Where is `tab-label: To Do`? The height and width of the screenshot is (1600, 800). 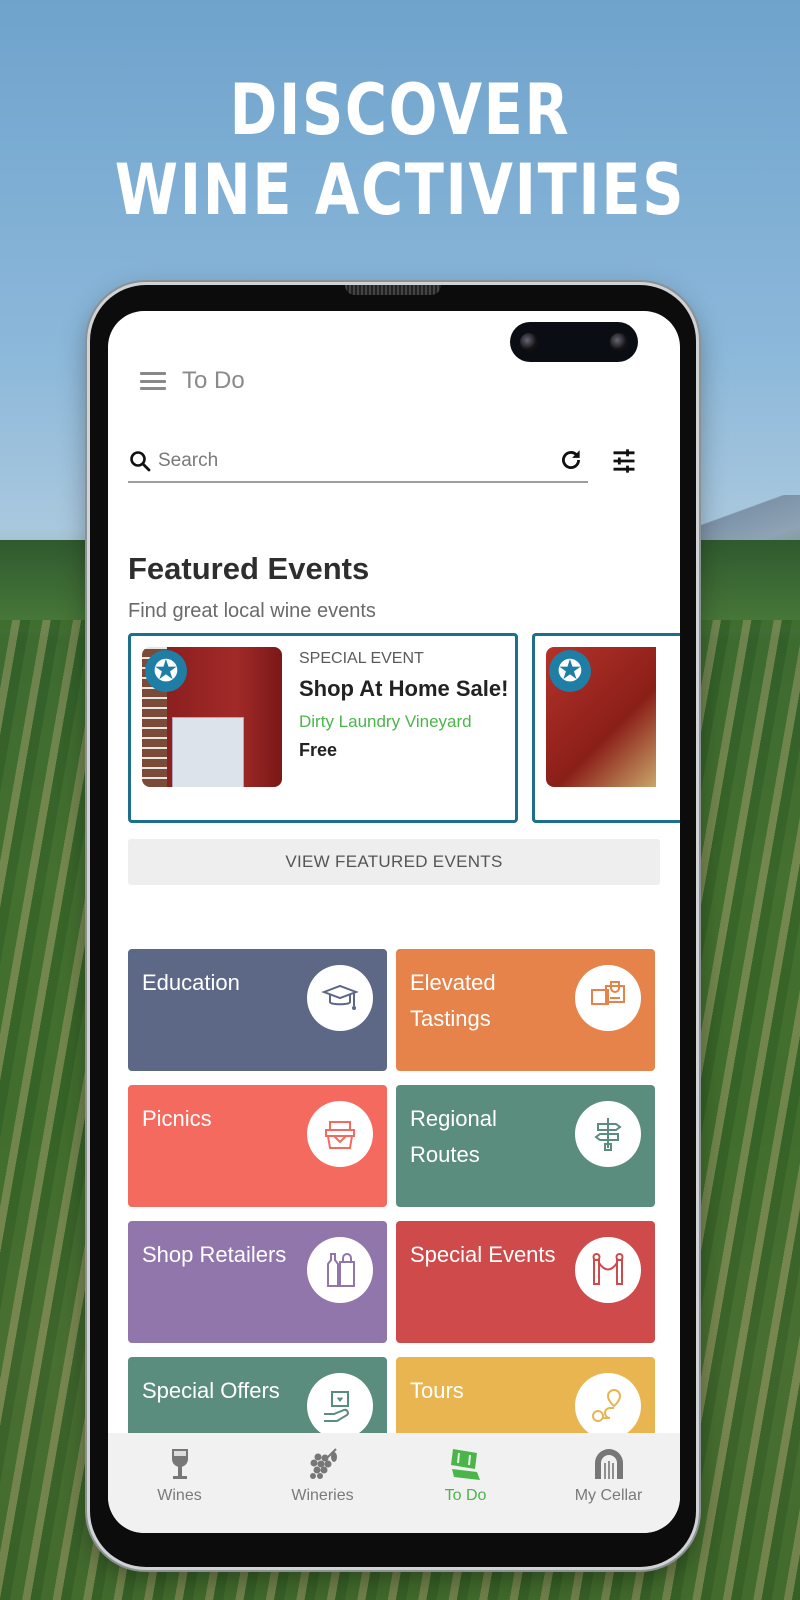
tab-label: To Do is located at coordinates (465, 1495).